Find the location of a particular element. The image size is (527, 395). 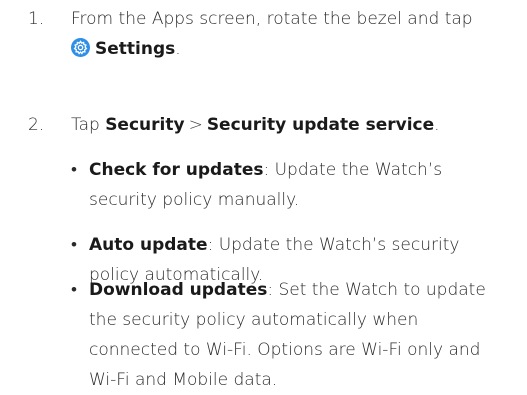

bullet-term: Check for updates is located at coordinates (176, 170).